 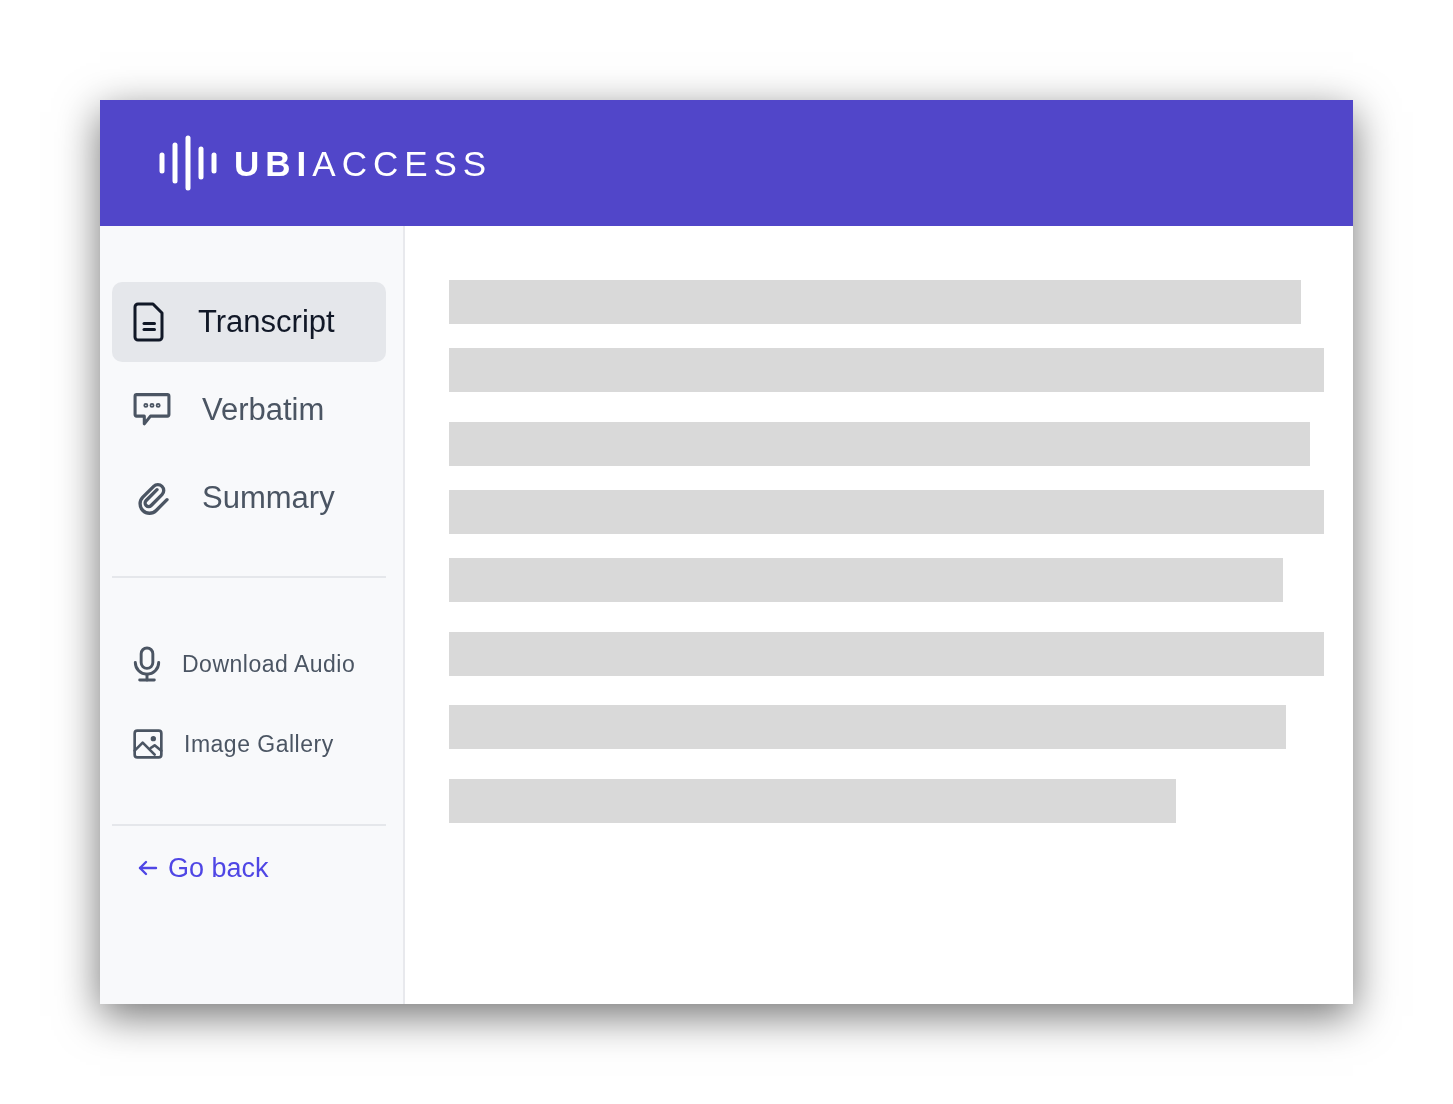 What do you see at coordinates (249, 322) in the screenshot?
I see `nav-tab: Transcript` at bounding box center [249, 322].